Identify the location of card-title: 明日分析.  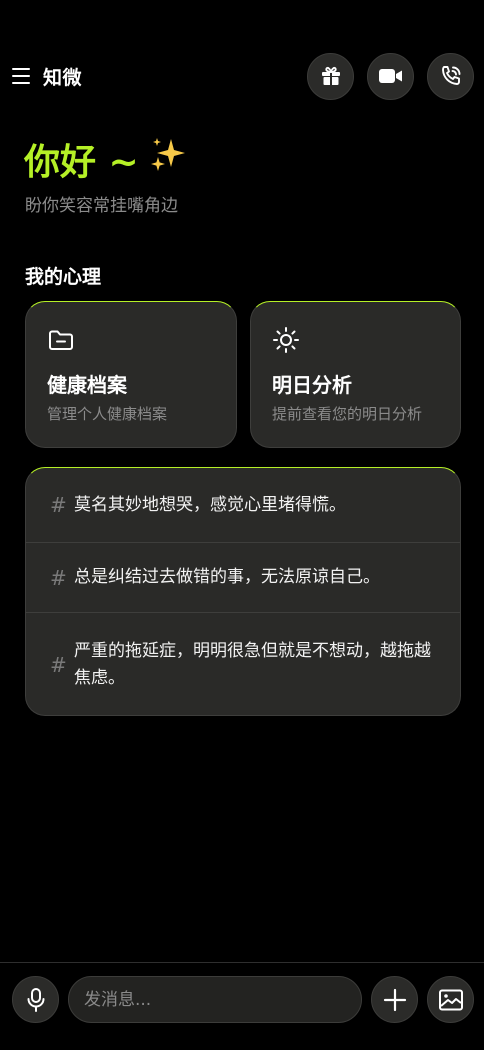
(312, 385).